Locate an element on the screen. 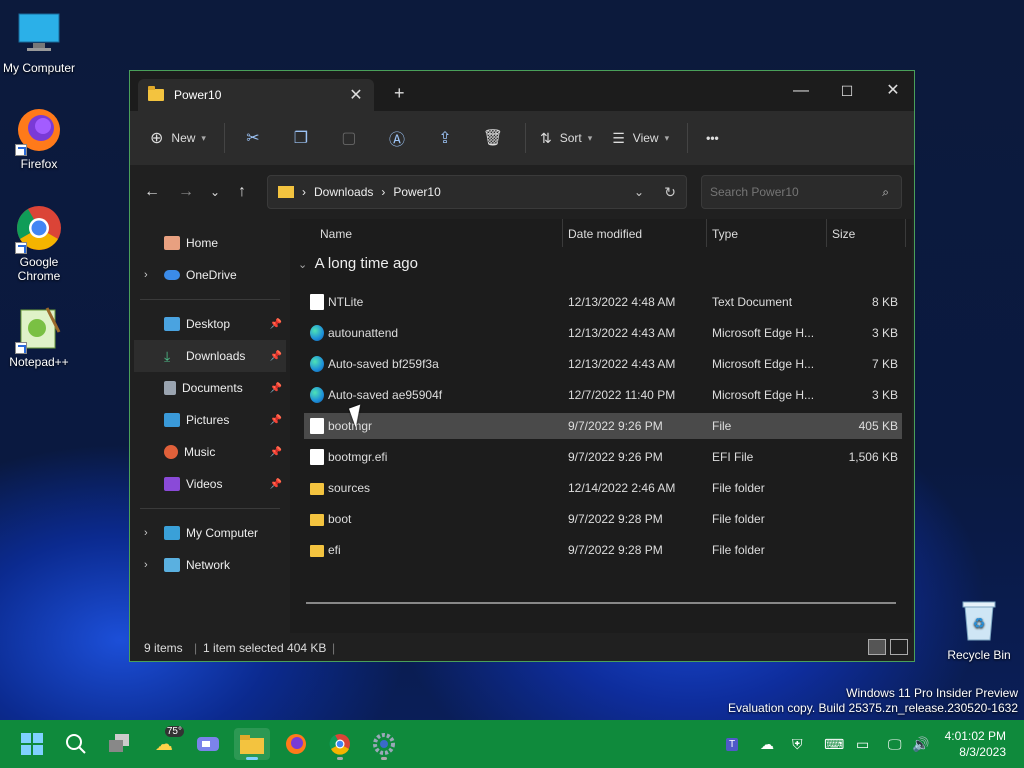 Image resolution: width=1024 pixels, height=768 pixels. settings-taskbar-button is located at coordinates (384, 744).